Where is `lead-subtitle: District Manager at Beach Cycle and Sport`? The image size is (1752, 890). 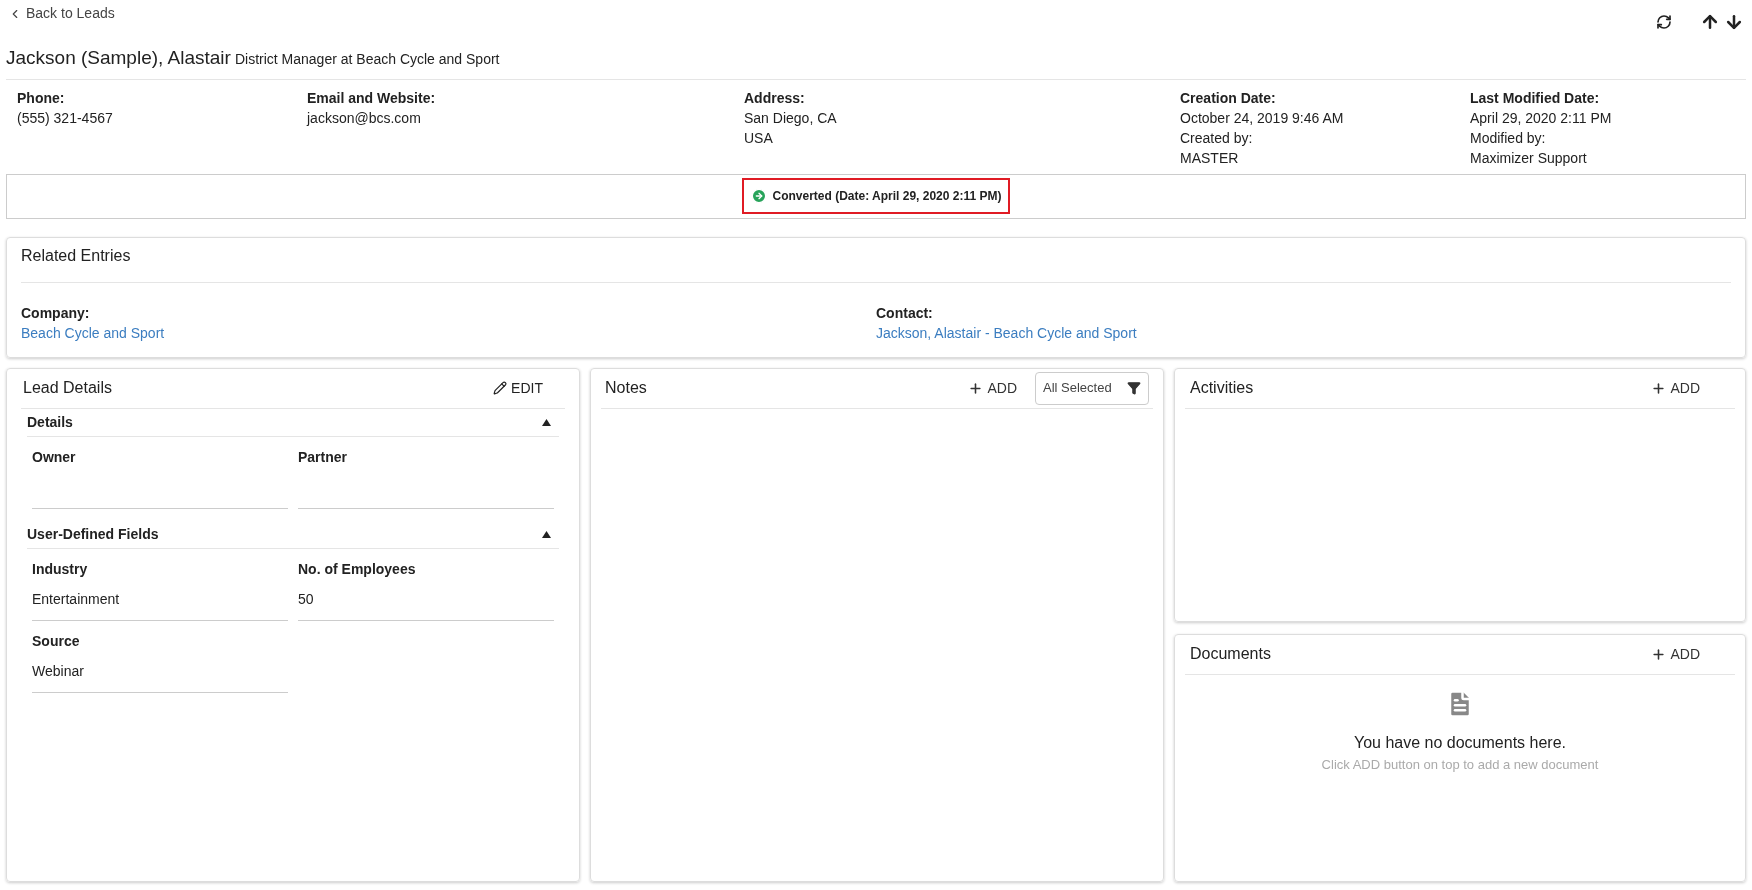
lead-subtitle: District Manager at Beach Cycle and Sport is located at coordinates (367, 59).